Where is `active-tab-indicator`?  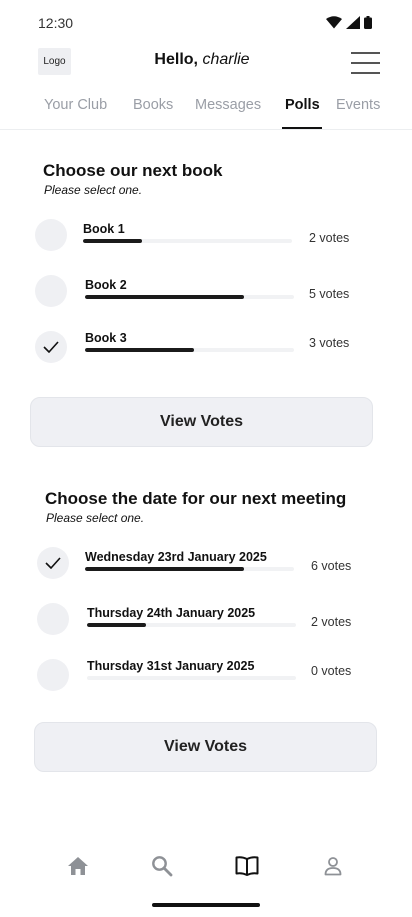
active-tab-indicator is located at coordinates (302, 128).